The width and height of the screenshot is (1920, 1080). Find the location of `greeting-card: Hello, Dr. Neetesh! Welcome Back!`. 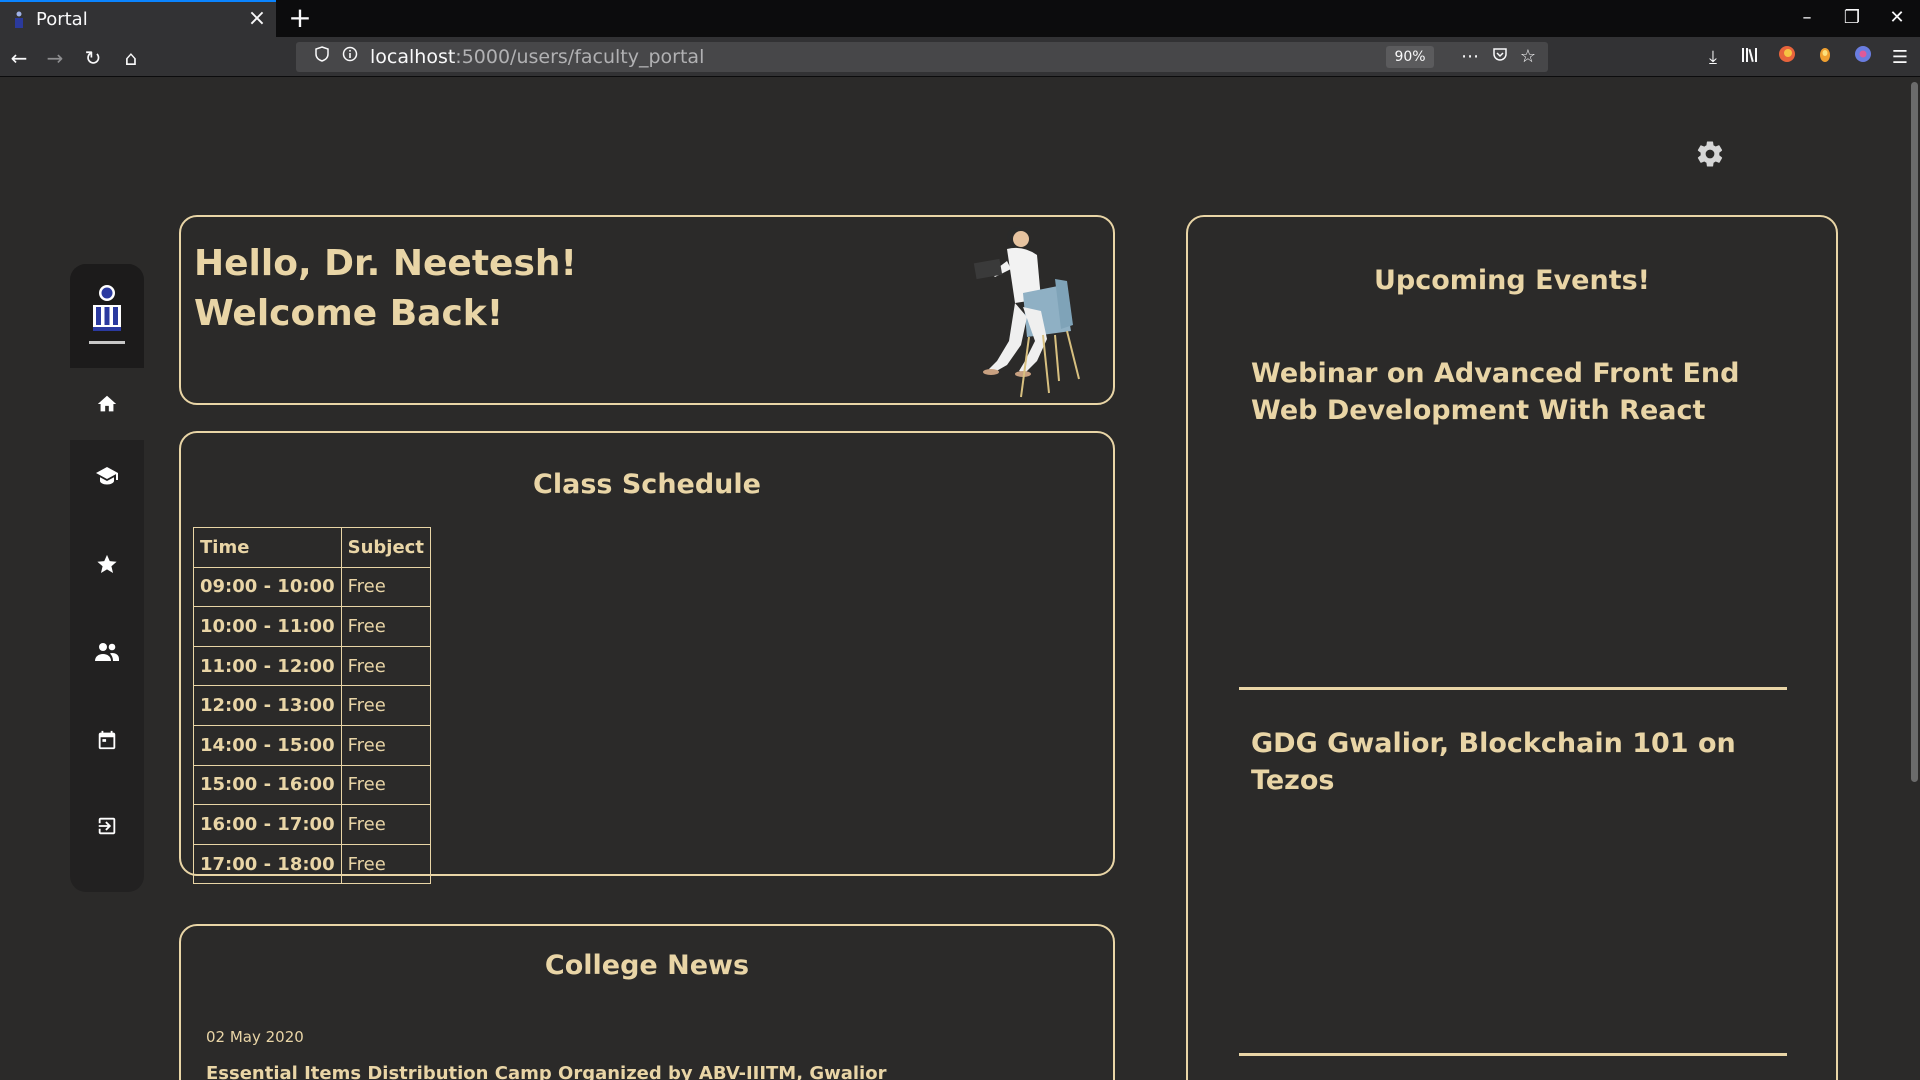

greeting-card: Hello, Dr. Neetesh! Welcome Back! is located at coordinates (647, 310).